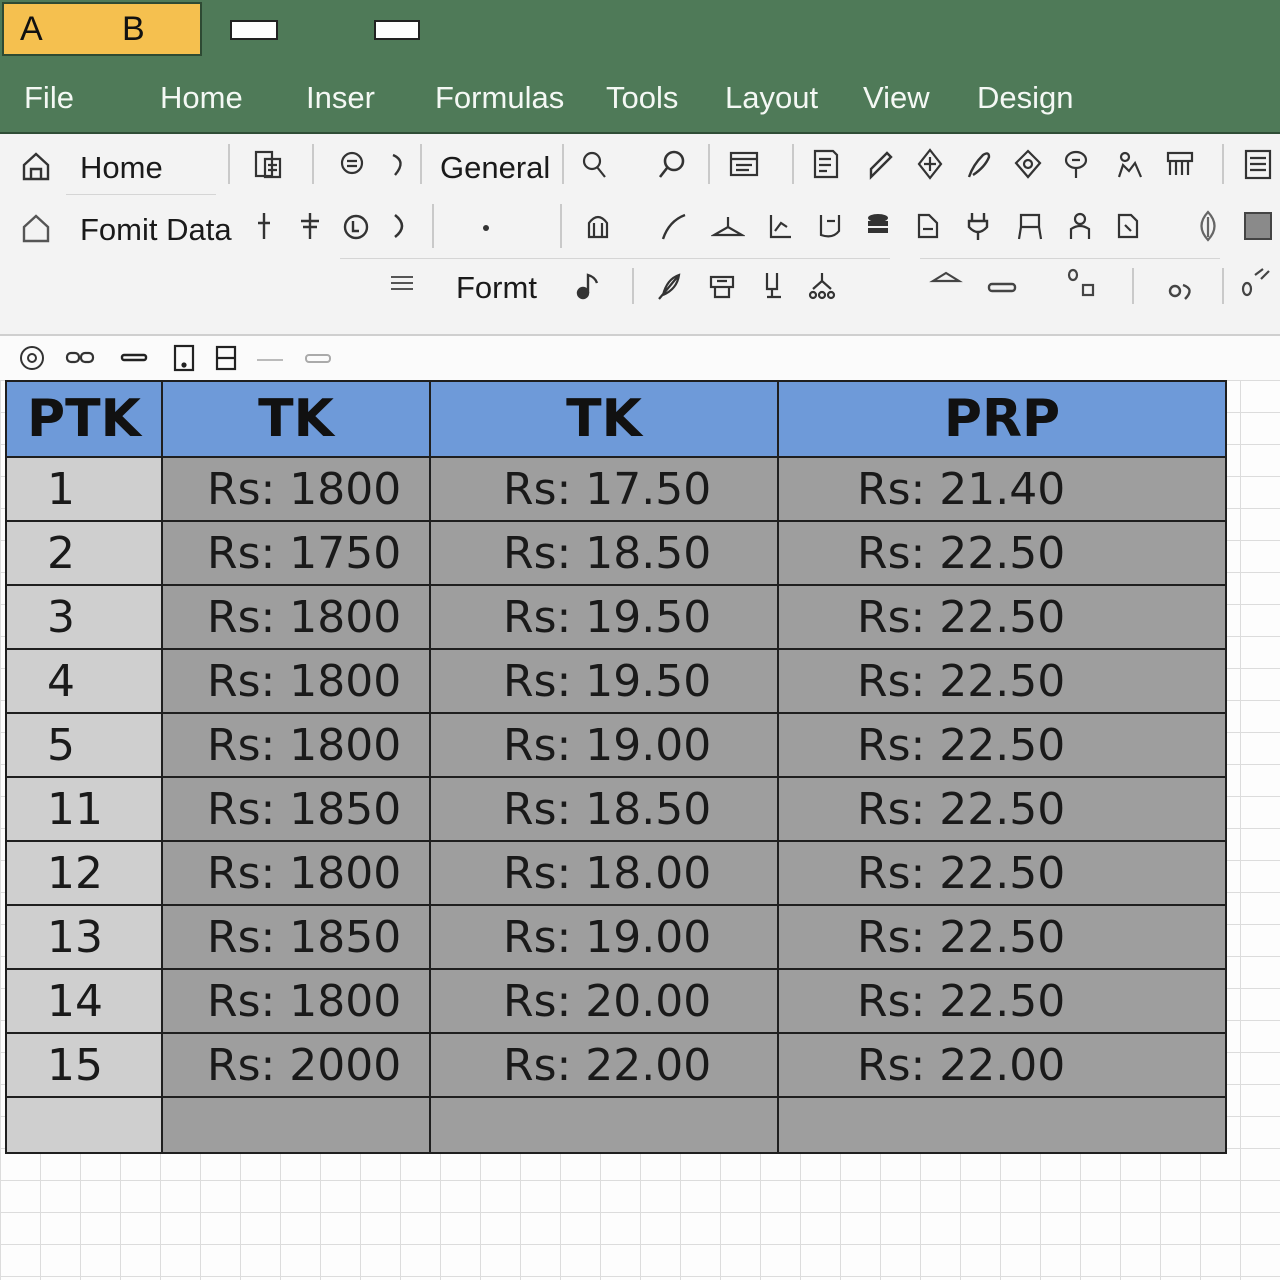  Describe the element at coordinates (264, 226) in the screenshot. I see `sort-icon` at that location.